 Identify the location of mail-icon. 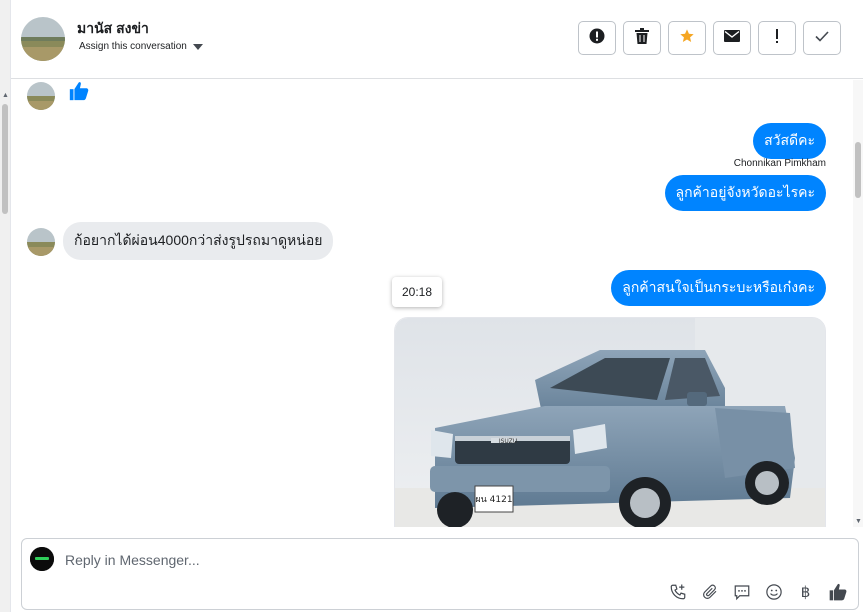
(732, 38).